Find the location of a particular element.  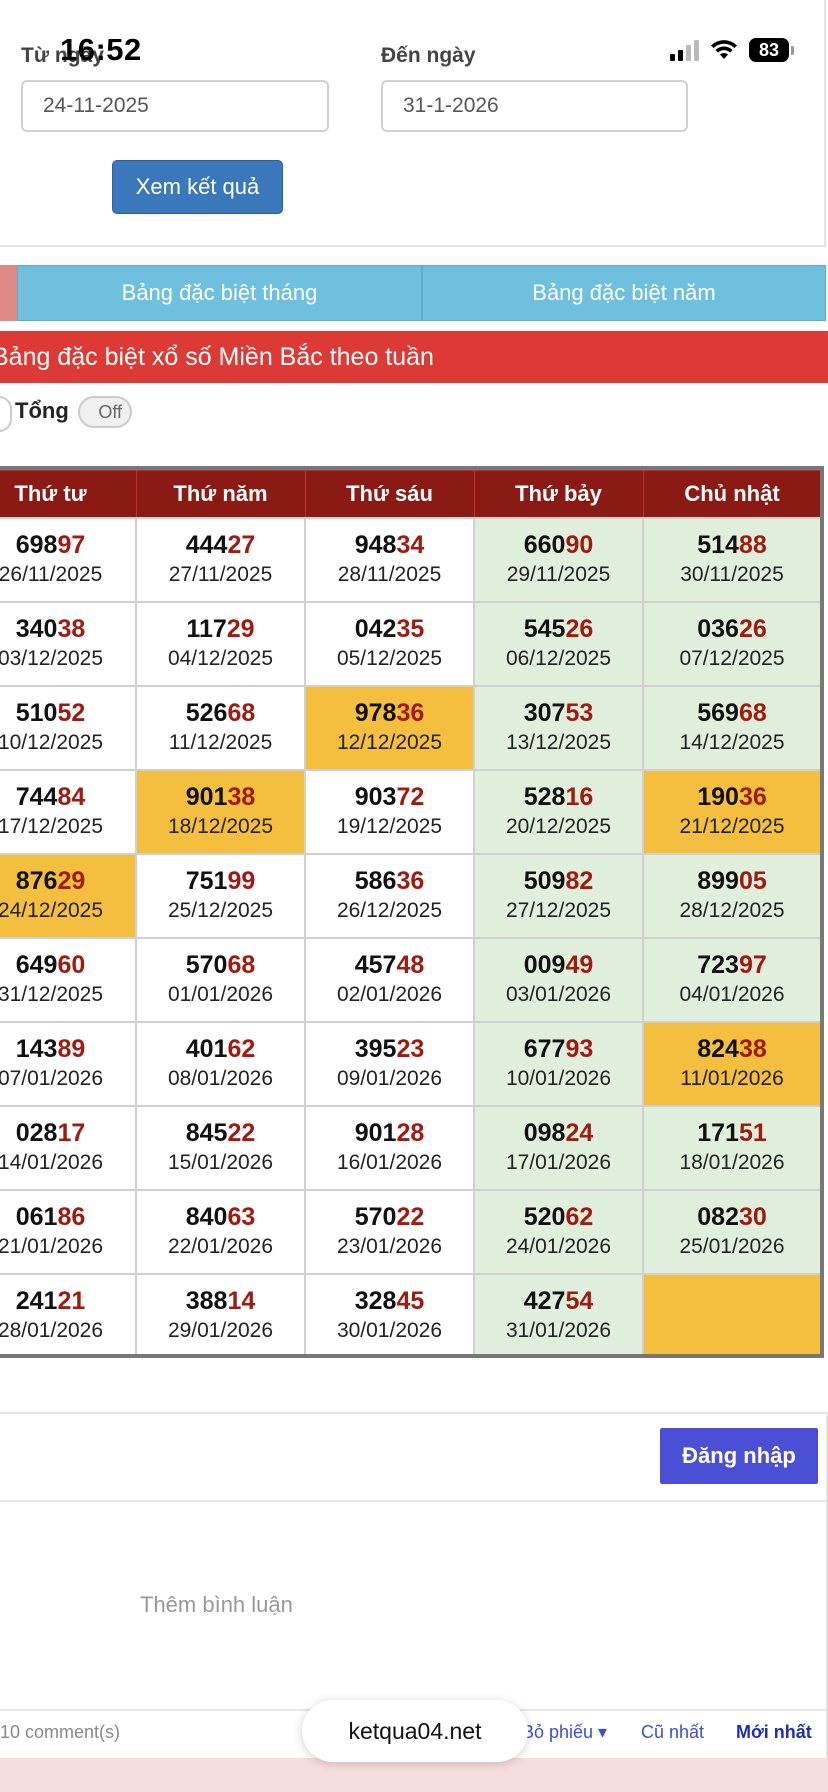

result-cell: 38814 29/01/2026 is located at coordinates (220, 1313).